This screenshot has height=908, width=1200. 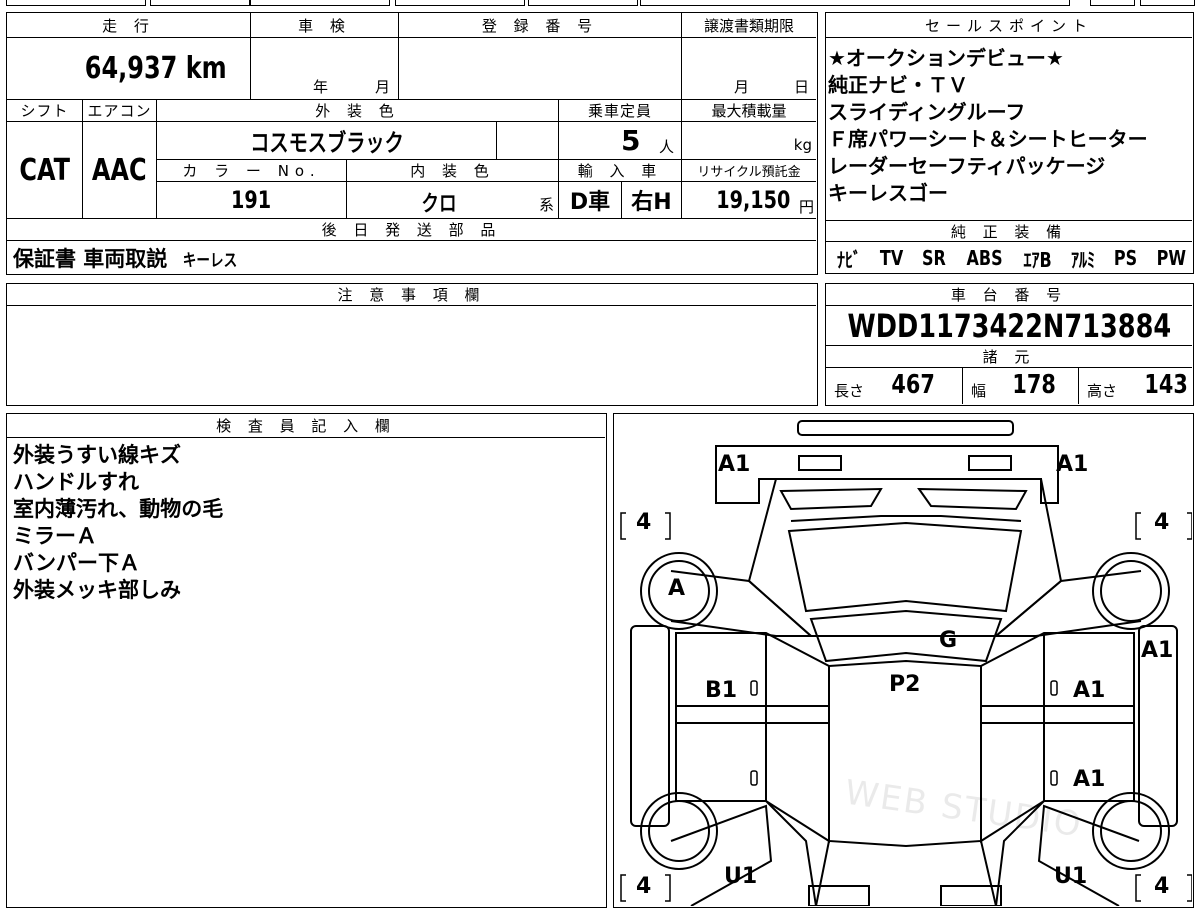 I want to click on label-front-left: A1, so click(x=734, y=464).